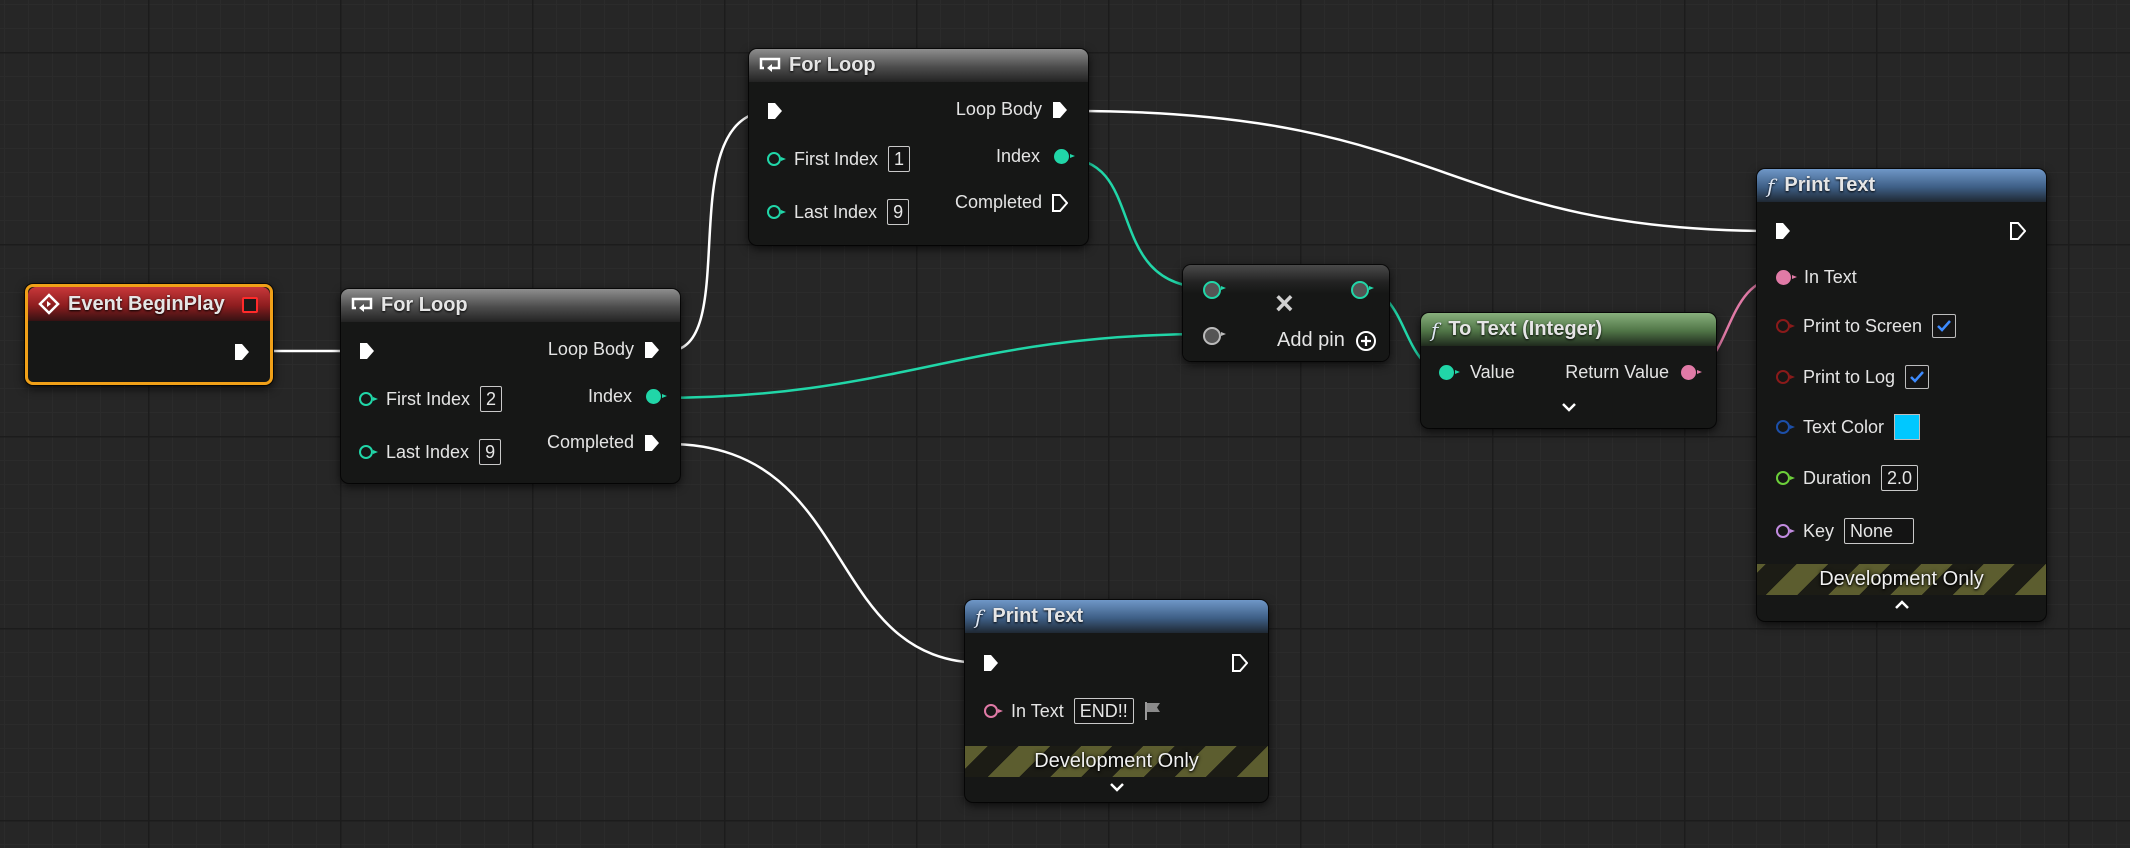 Image resolution: width=2130 pixels, height=848 pixels. I want to click on multiply-node: × Add pin, so click(1286, 313).